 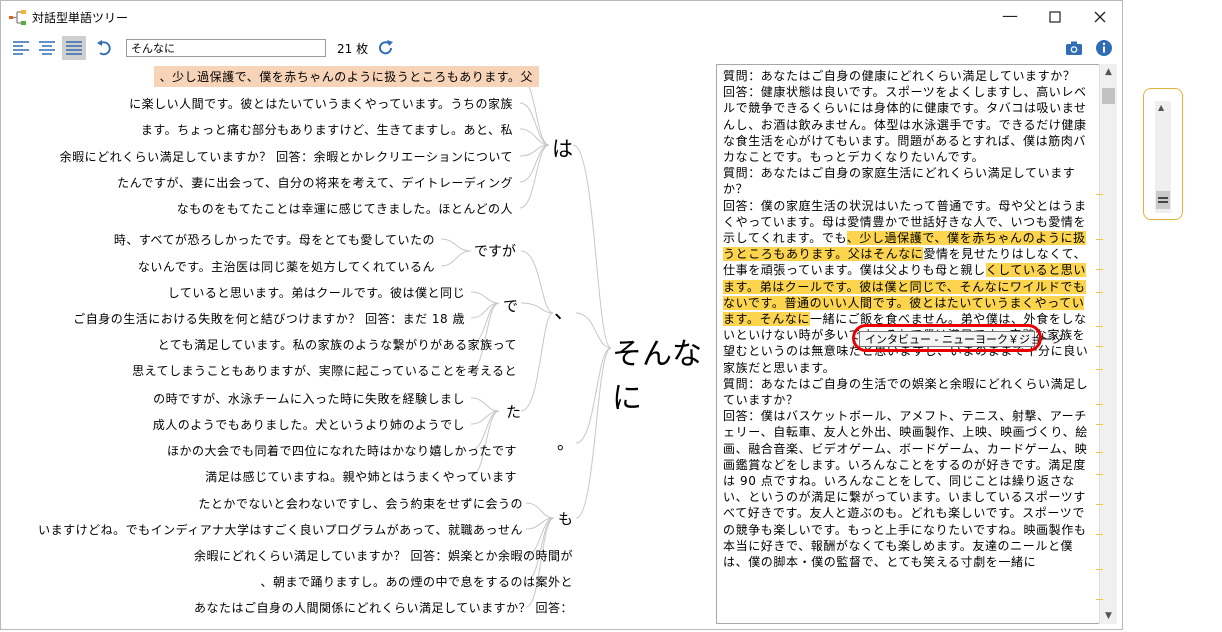 I want to click on camera-icon, so click(x=1074, y=48).